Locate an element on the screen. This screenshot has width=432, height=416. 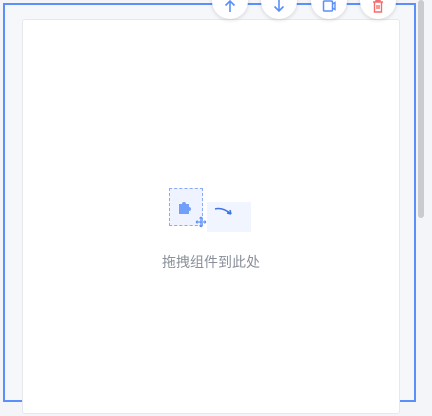
move-cross-icon is located at coordinates (201, 222).